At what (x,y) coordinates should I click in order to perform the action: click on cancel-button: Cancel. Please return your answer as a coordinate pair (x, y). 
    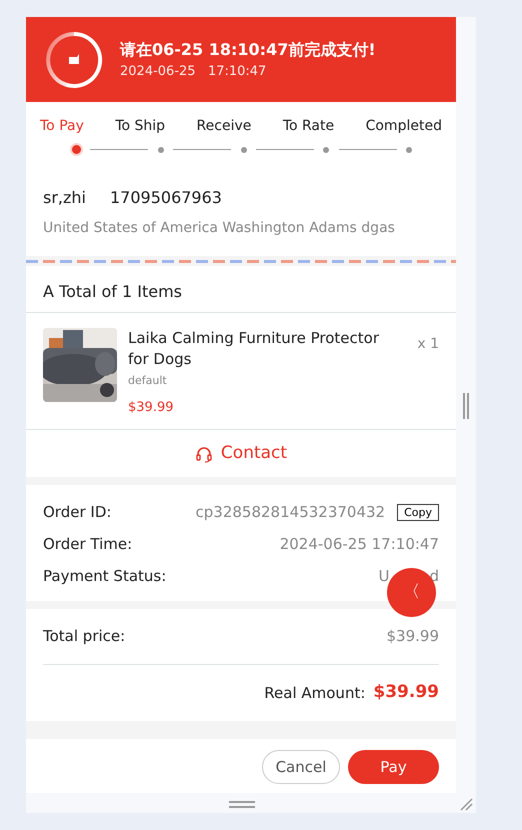
    Looking at the image, I should click on (301, 767).